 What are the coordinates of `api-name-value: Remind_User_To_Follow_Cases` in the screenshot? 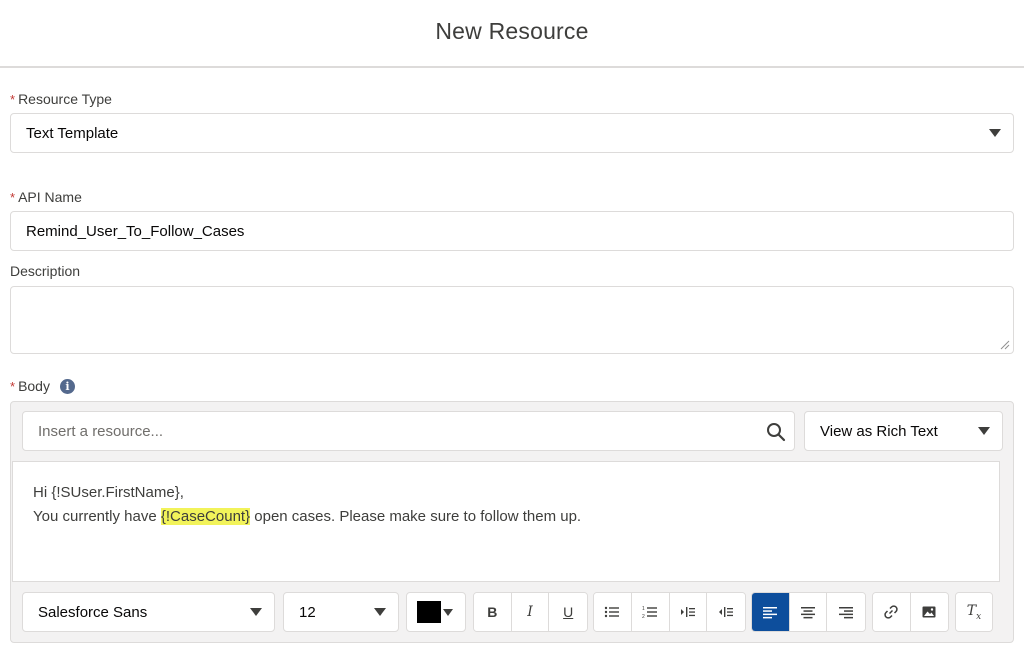 It's located at (135, 231).